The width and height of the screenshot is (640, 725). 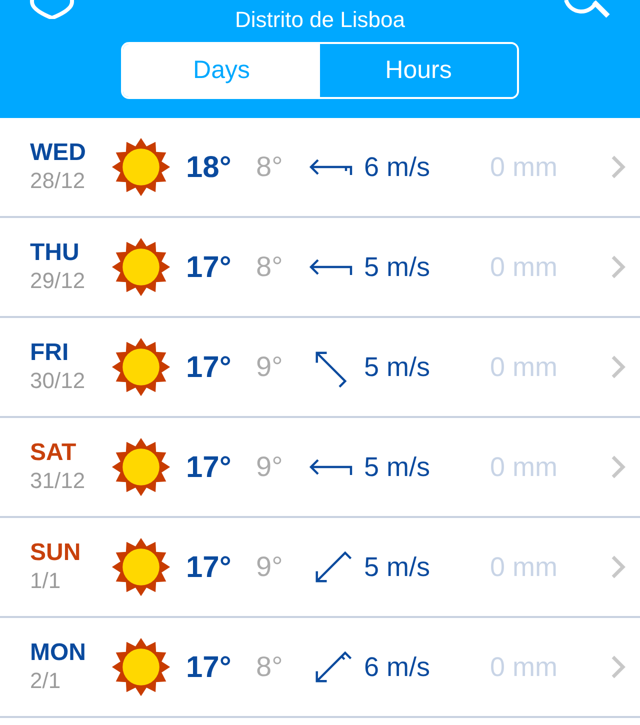 What do you see at coordinates (58, 153) in the screenshot?
I see `day-name: WED` at bounding box center [58, 153].